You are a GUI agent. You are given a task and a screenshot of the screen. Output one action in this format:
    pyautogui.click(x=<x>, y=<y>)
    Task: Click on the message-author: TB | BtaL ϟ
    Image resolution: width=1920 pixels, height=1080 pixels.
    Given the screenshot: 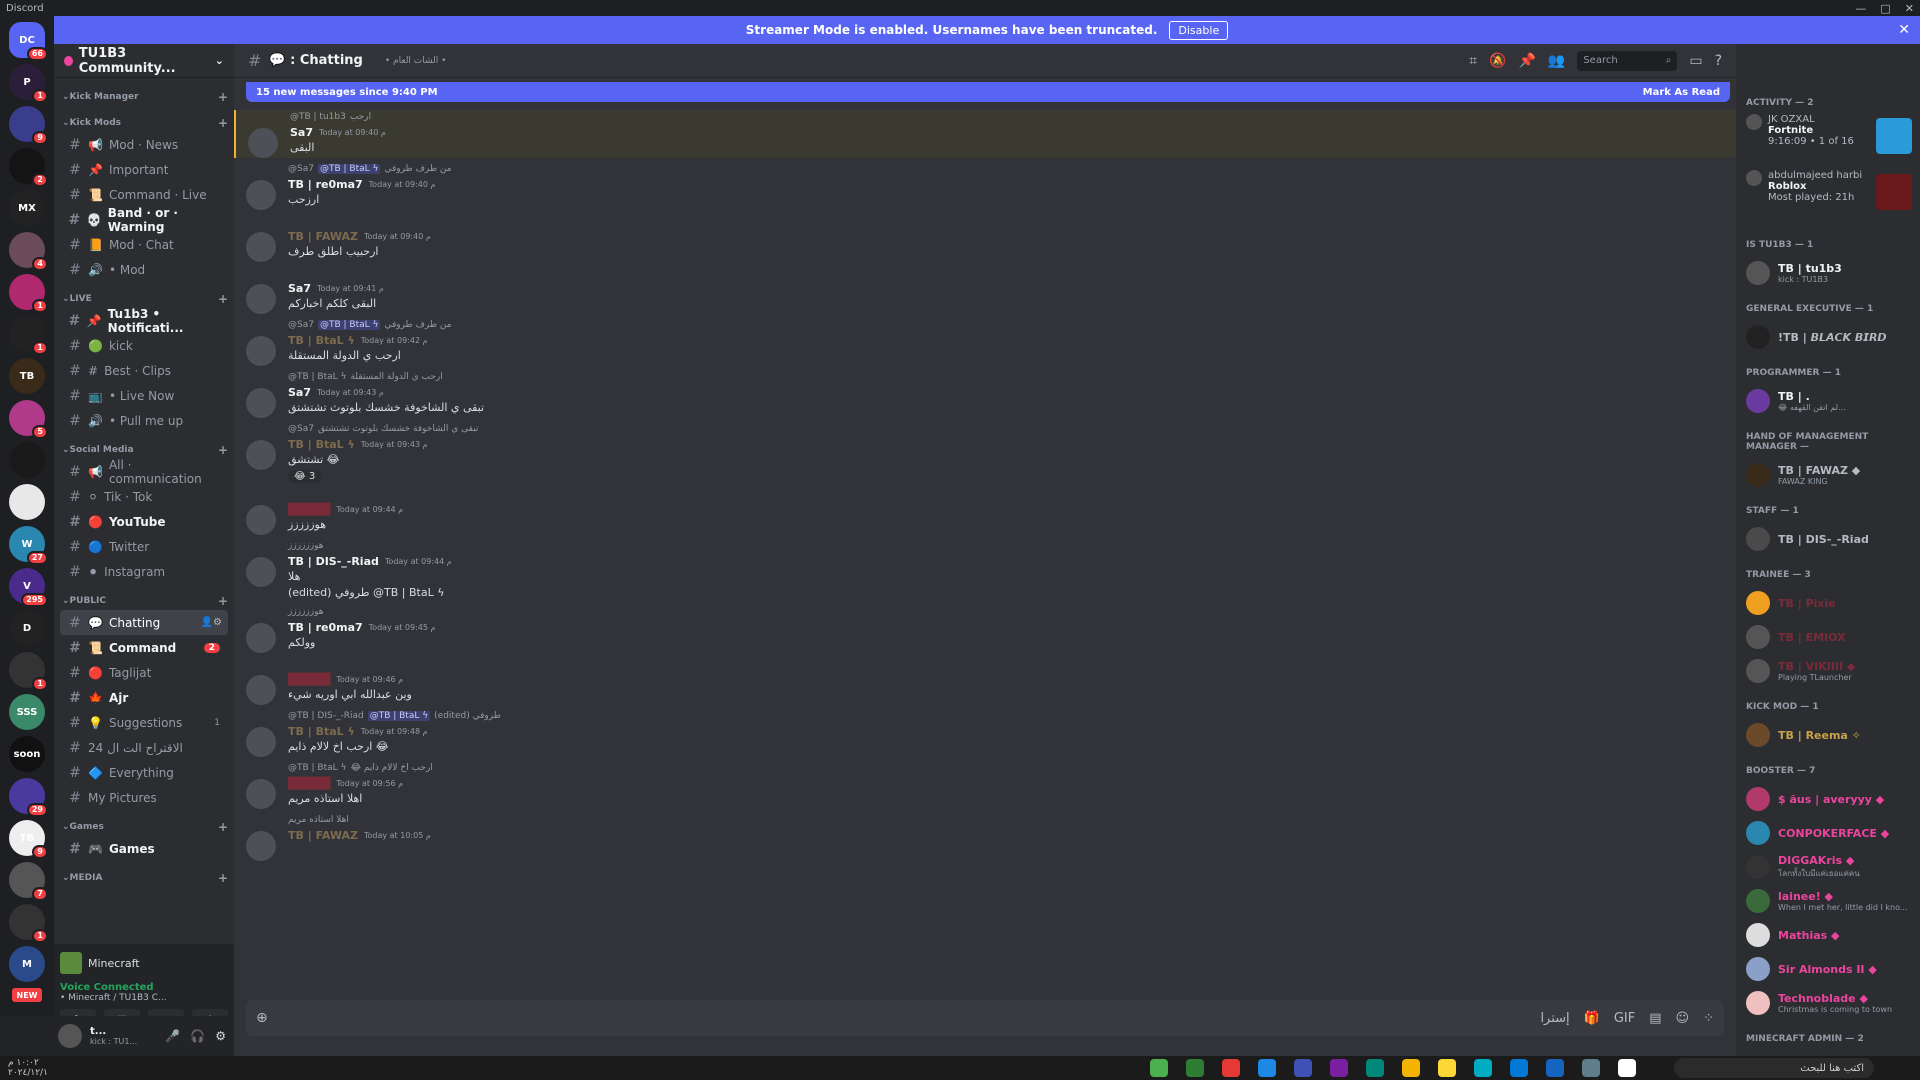 What is the action you would take?
    pyautogui.click(x=321, y=444)
    